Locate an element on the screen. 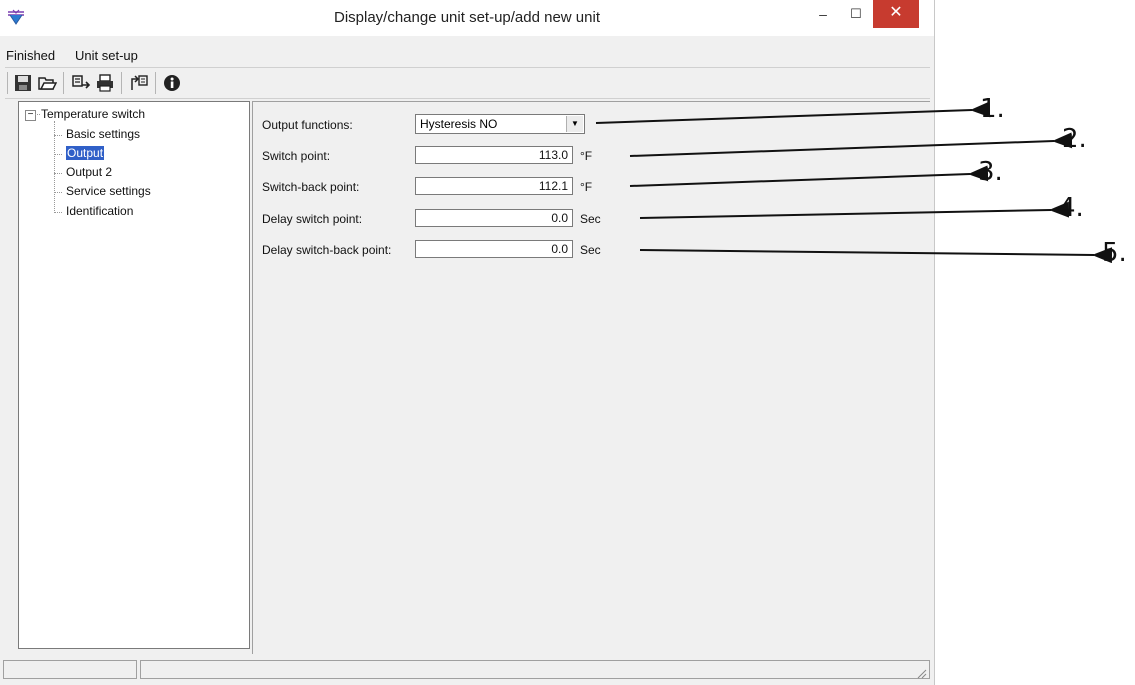  delay-switch-back-point-input: 0.0 is located at coordinates (494, 249).